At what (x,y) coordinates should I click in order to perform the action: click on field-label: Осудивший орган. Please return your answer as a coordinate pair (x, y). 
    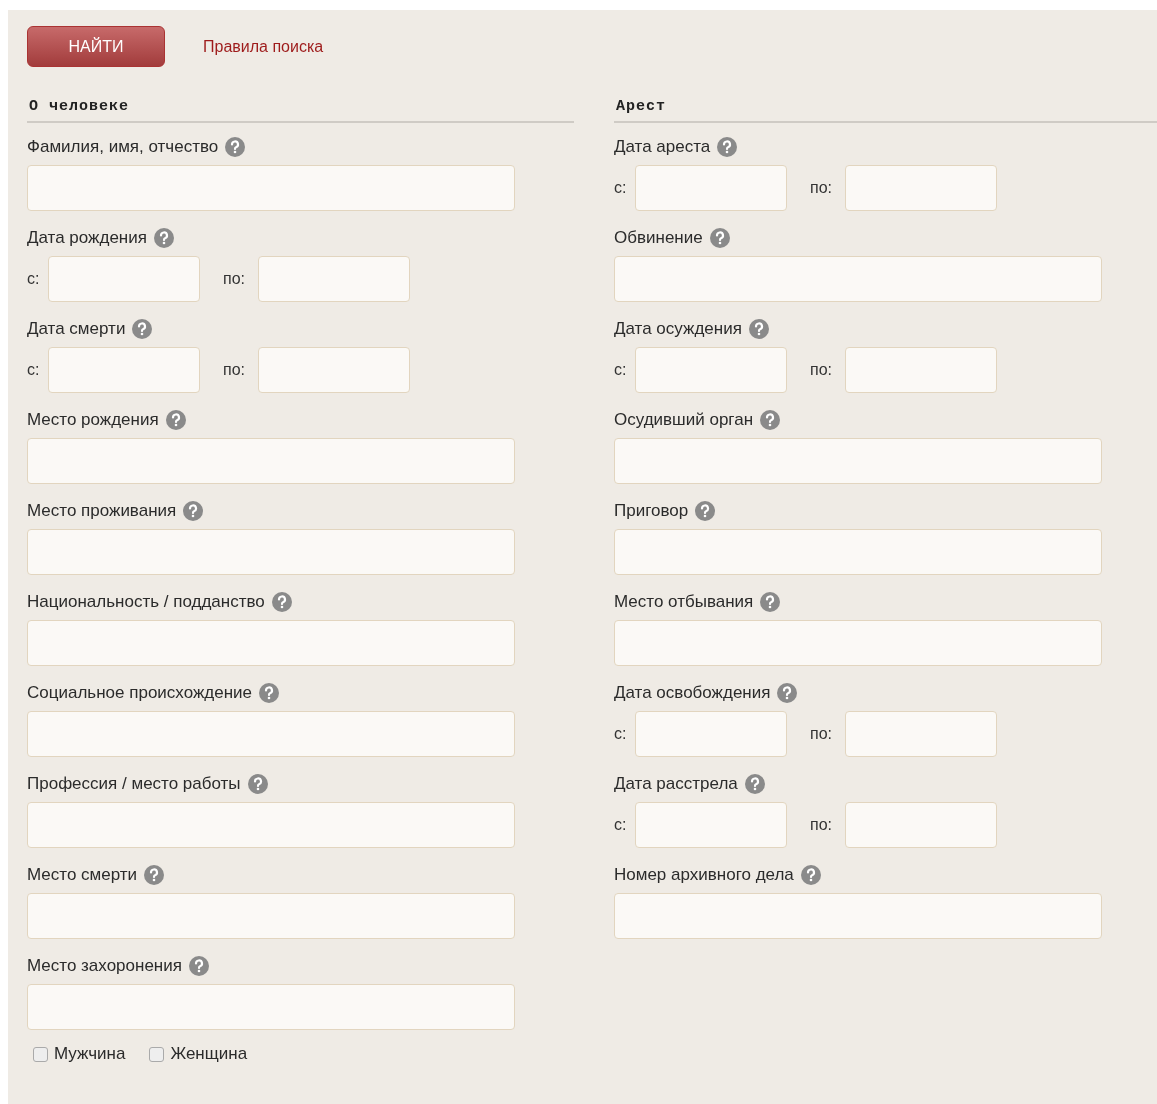
    Looking at the image, I should click on (684, 420).